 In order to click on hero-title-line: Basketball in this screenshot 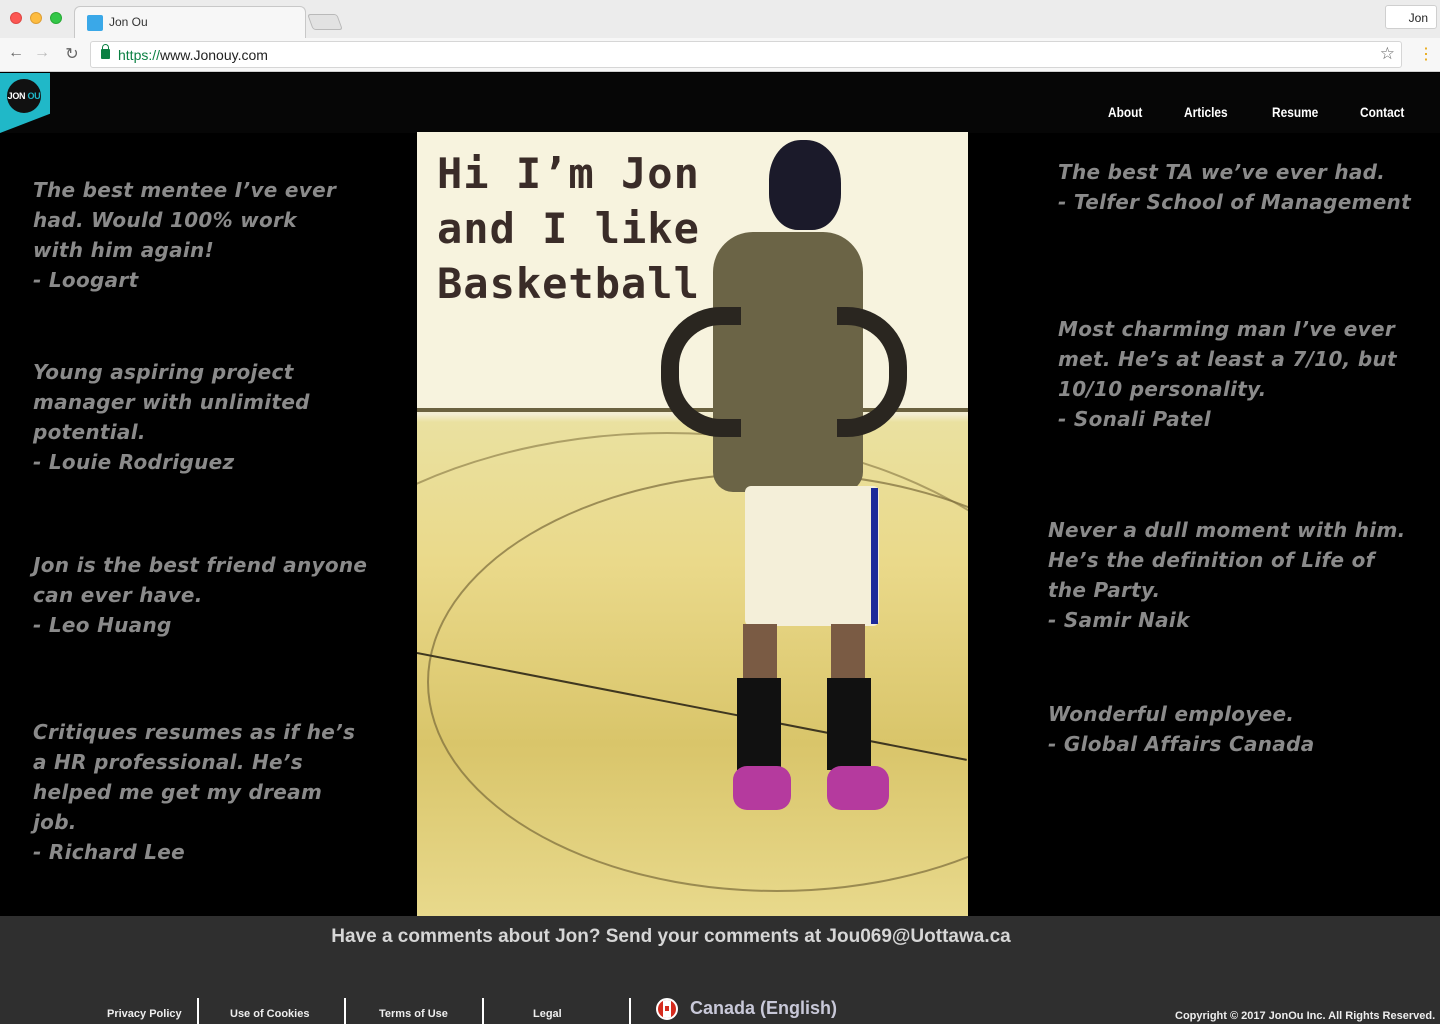, I will do `click(568, 283)`.